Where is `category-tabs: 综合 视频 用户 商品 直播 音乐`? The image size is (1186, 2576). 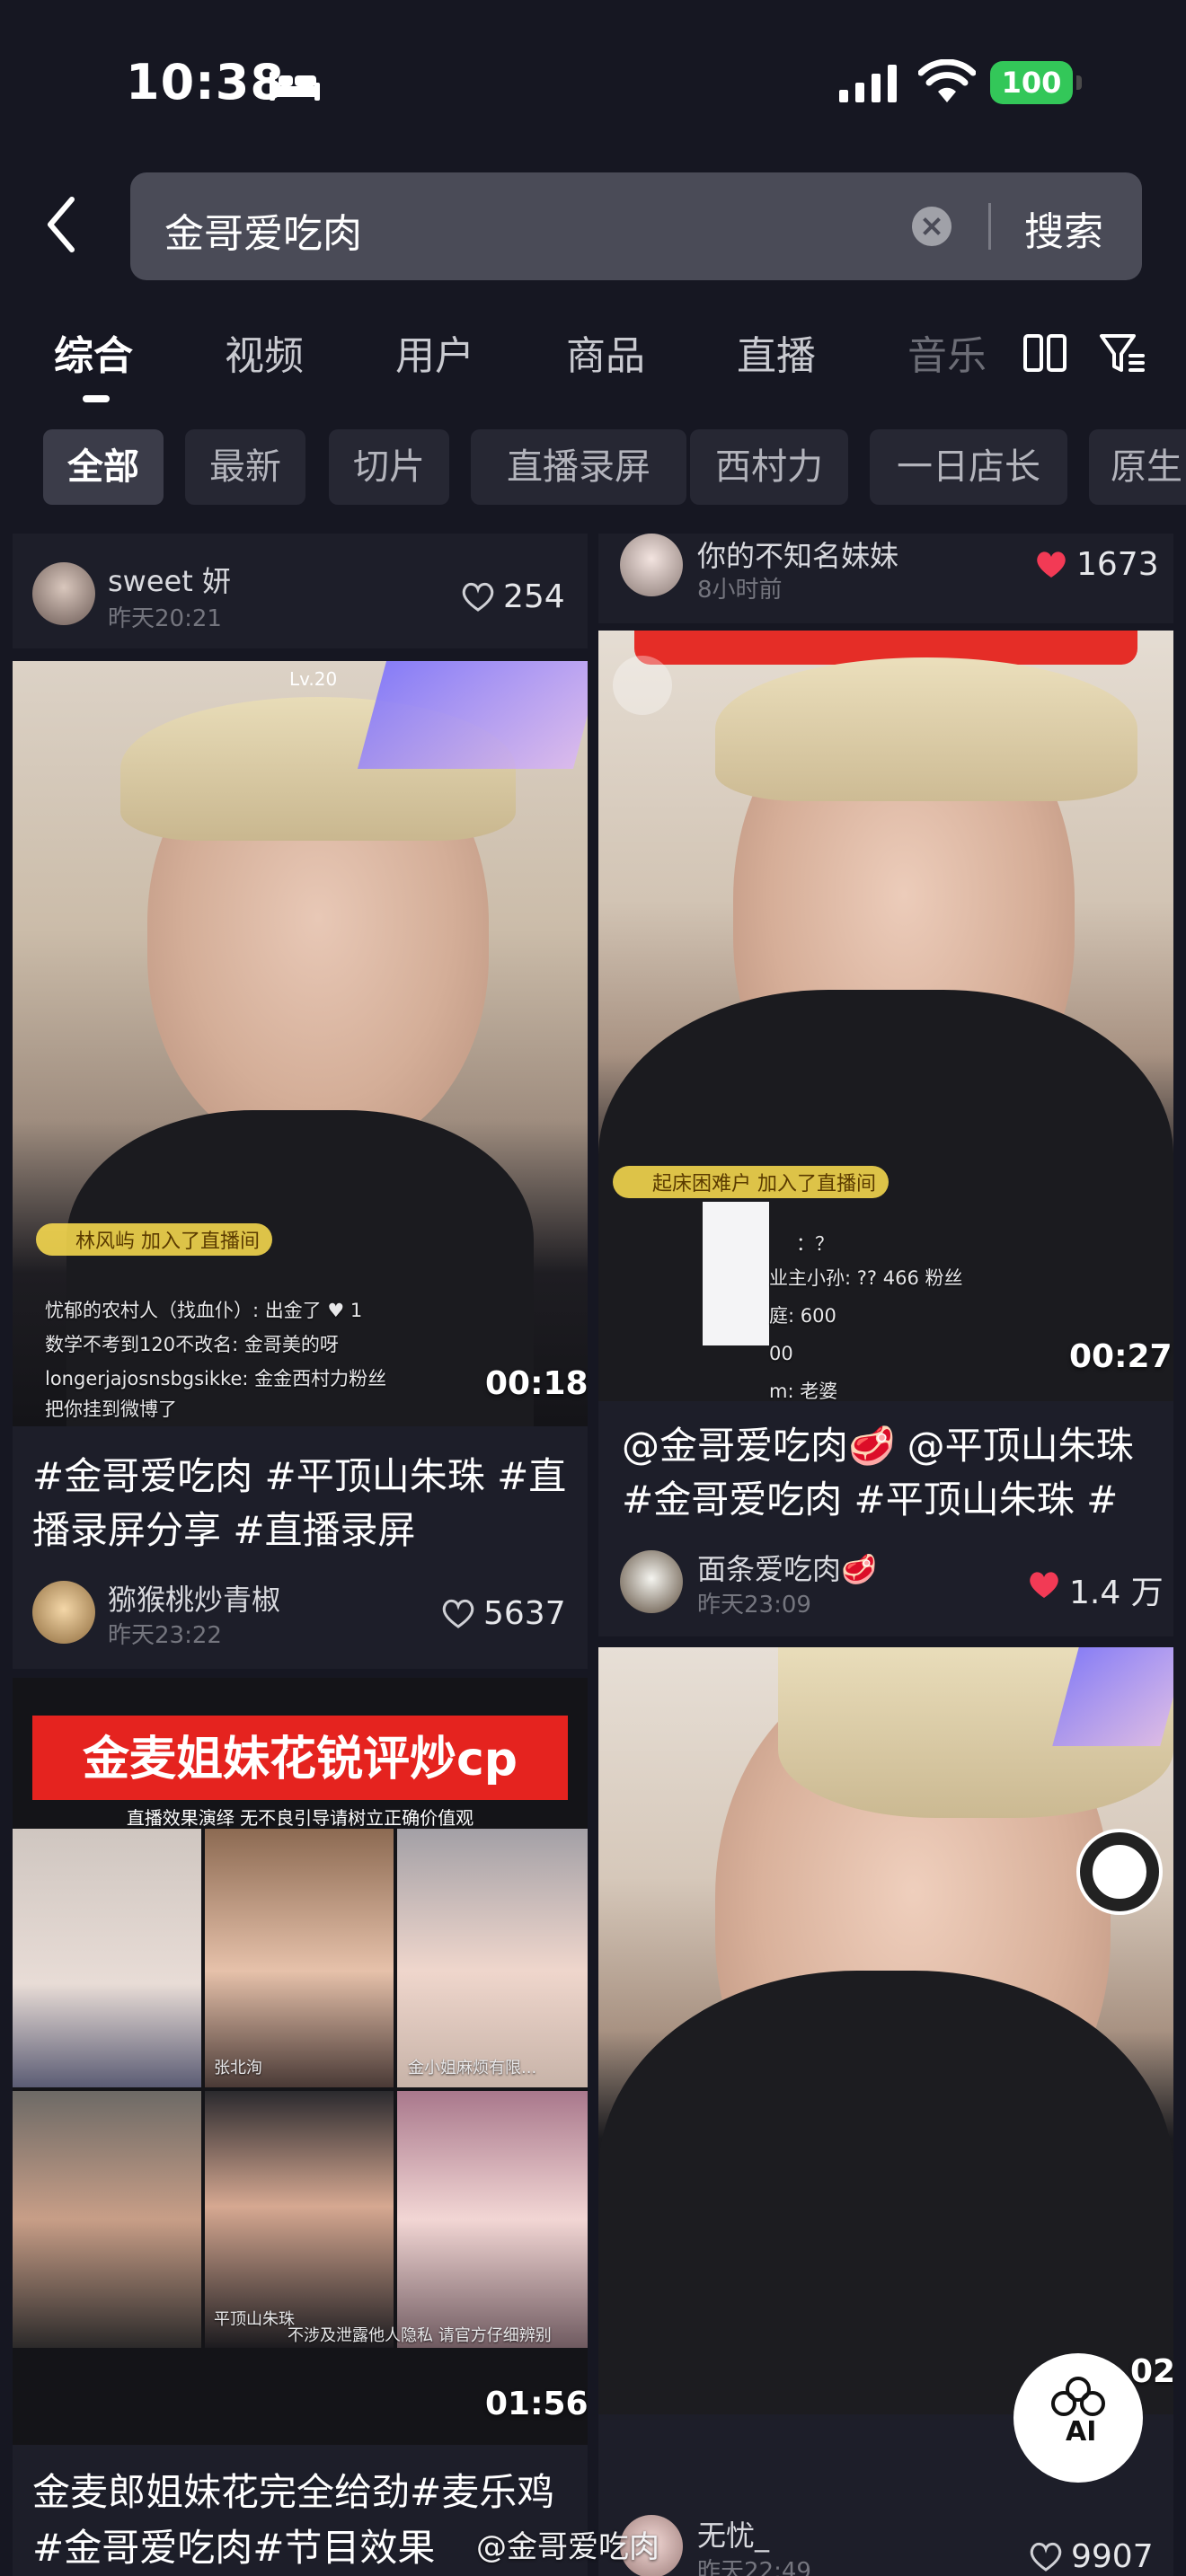
category-tabs: 综合 视频 用户 商品 直播 音乐 is located at coordinates (593, 363).